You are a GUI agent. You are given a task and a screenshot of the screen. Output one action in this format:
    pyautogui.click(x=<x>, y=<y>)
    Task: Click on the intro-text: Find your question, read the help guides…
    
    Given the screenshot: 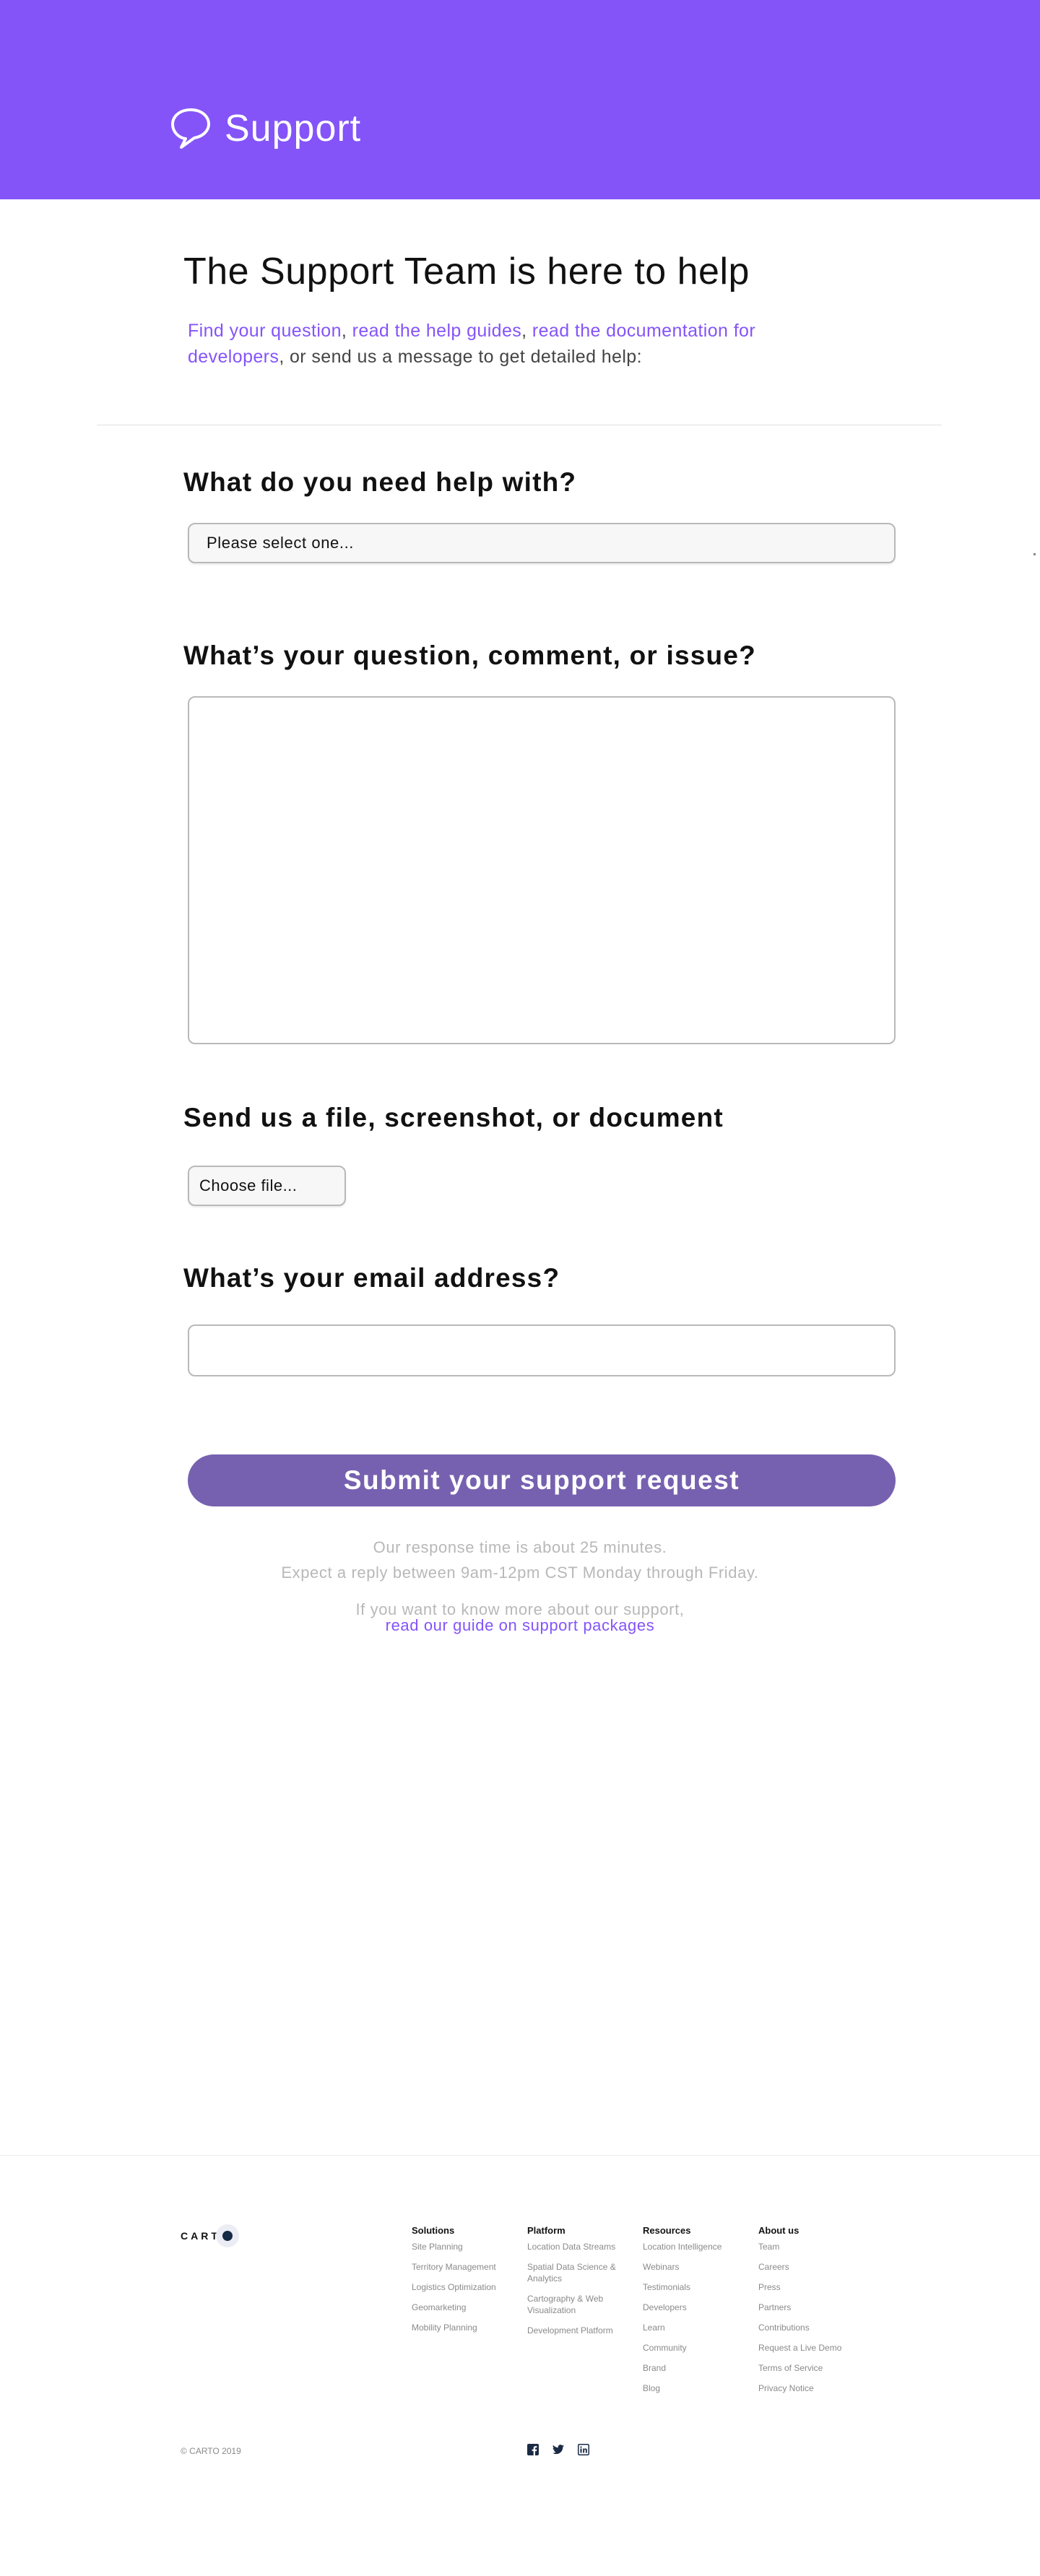 What is the action you would take?
    pyautogui.click(x=505, y=344)
    